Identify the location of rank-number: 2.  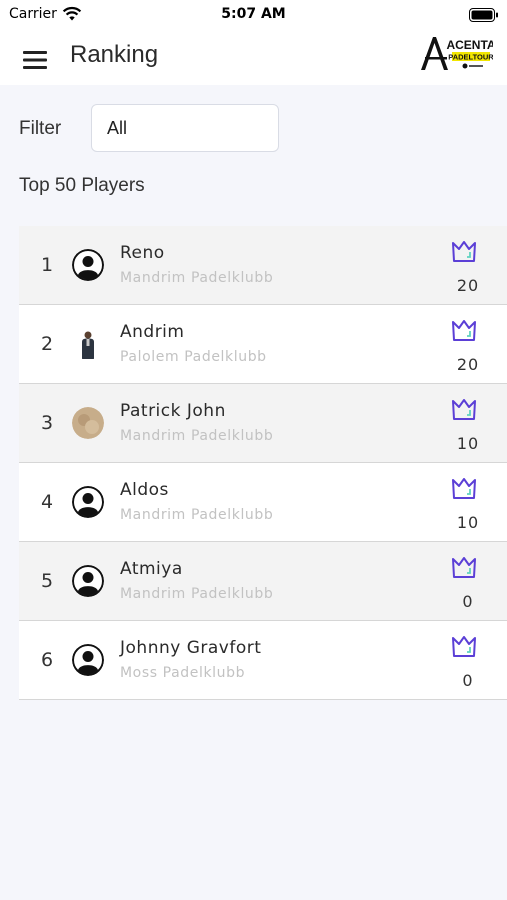
(47, 344).